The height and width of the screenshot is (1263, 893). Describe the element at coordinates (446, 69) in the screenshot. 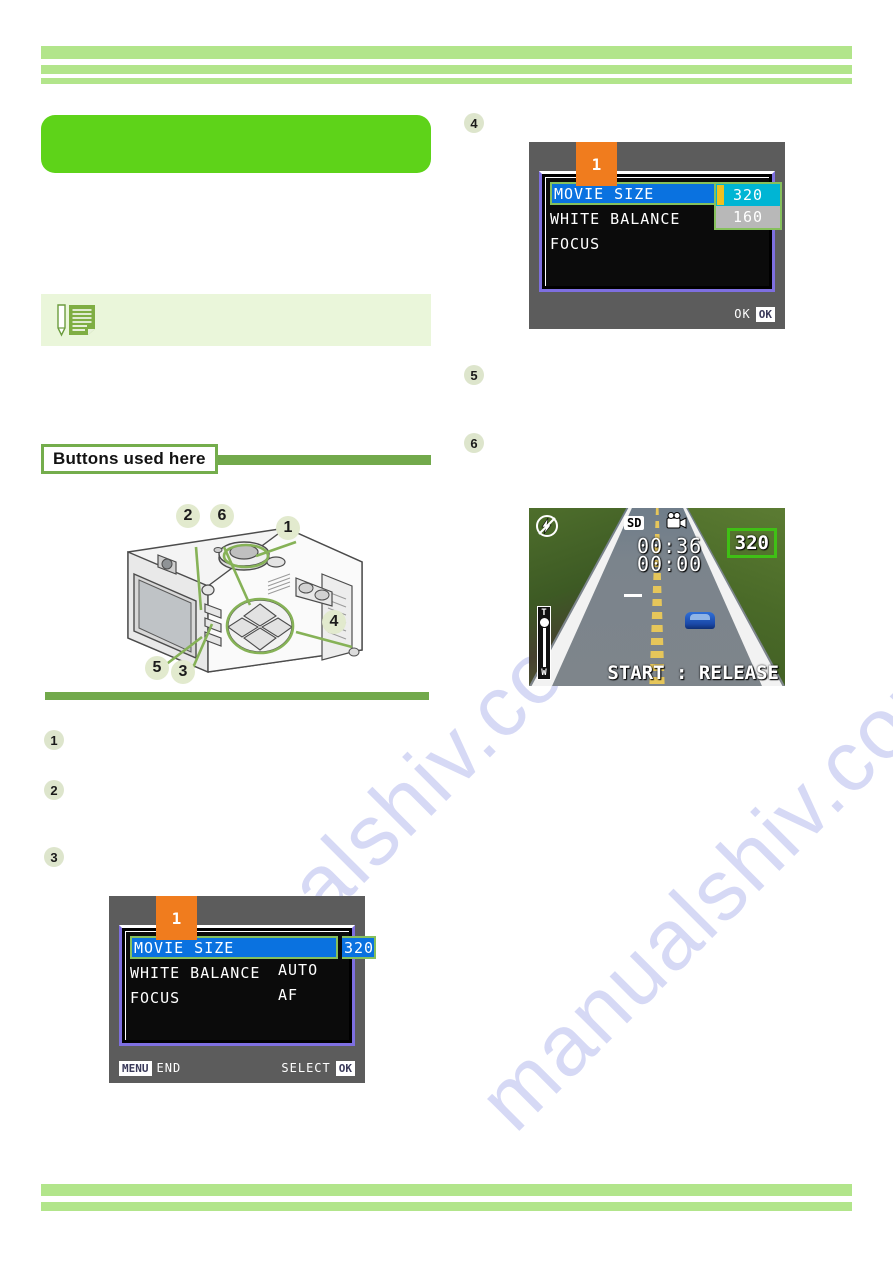

I see `header-rule-medium` at that location.